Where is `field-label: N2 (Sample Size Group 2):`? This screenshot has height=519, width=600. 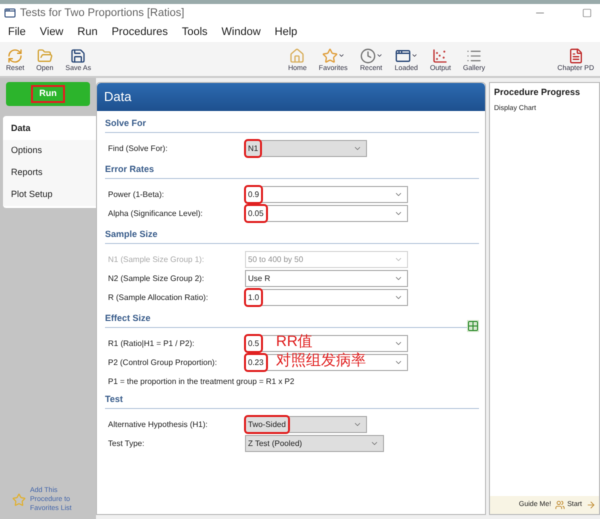 field-label: N2 (Sample Size Group 2): is located at coordinates (157, 278).